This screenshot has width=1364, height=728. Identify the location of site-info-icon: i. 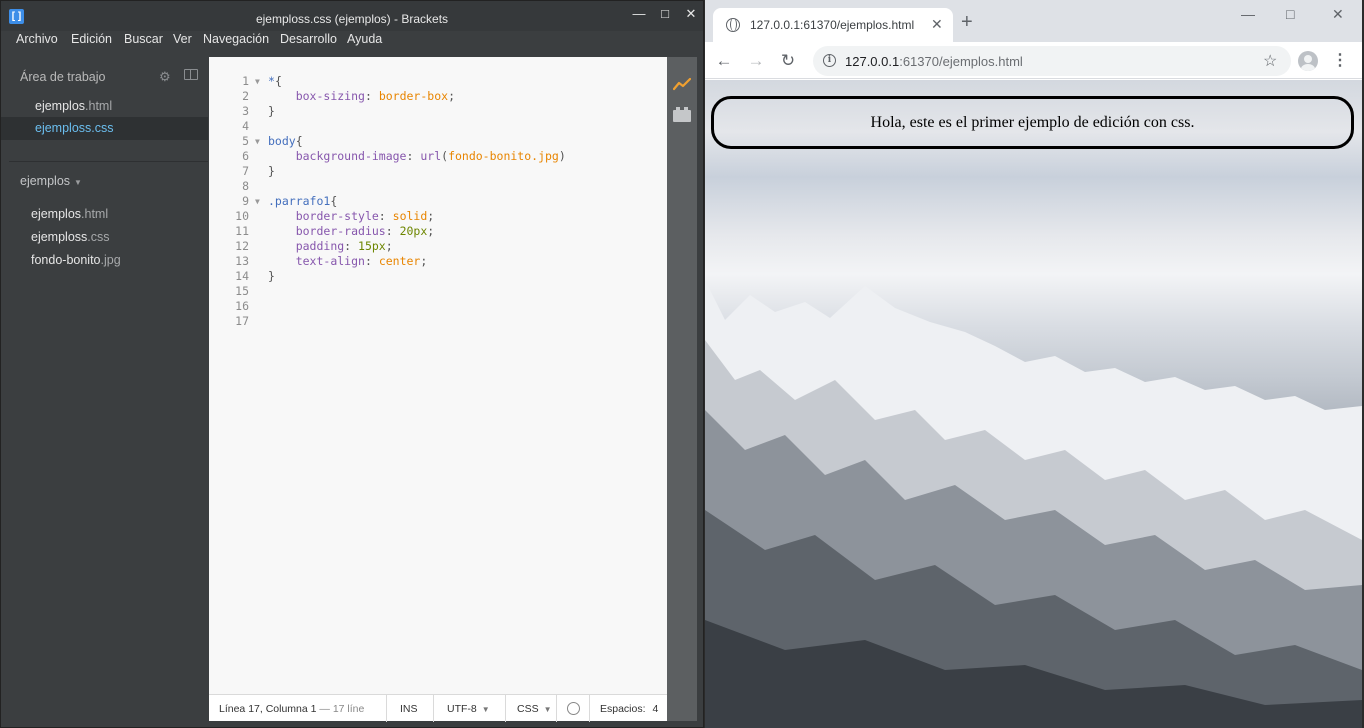
(829, 60).